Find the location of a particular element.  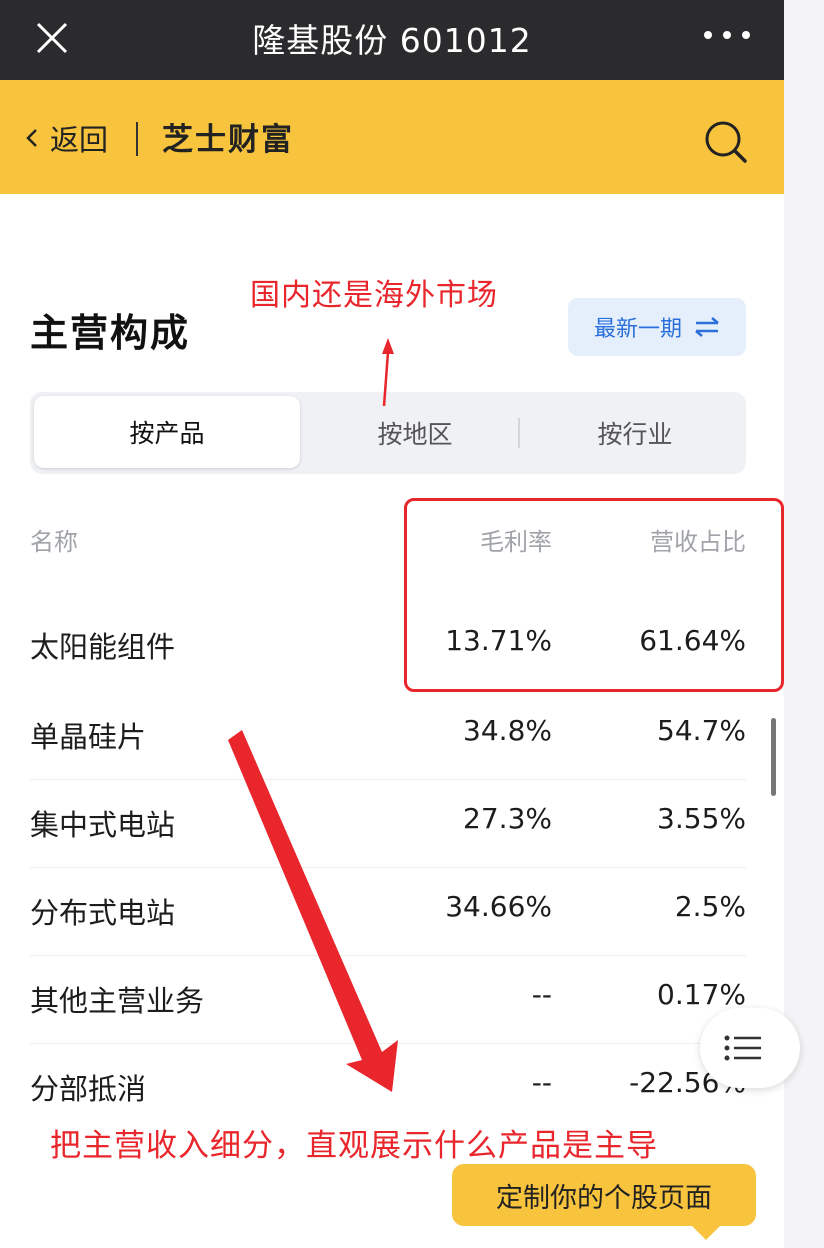

row-gross-margin: 27.3% is located at coordinates (507, 818).